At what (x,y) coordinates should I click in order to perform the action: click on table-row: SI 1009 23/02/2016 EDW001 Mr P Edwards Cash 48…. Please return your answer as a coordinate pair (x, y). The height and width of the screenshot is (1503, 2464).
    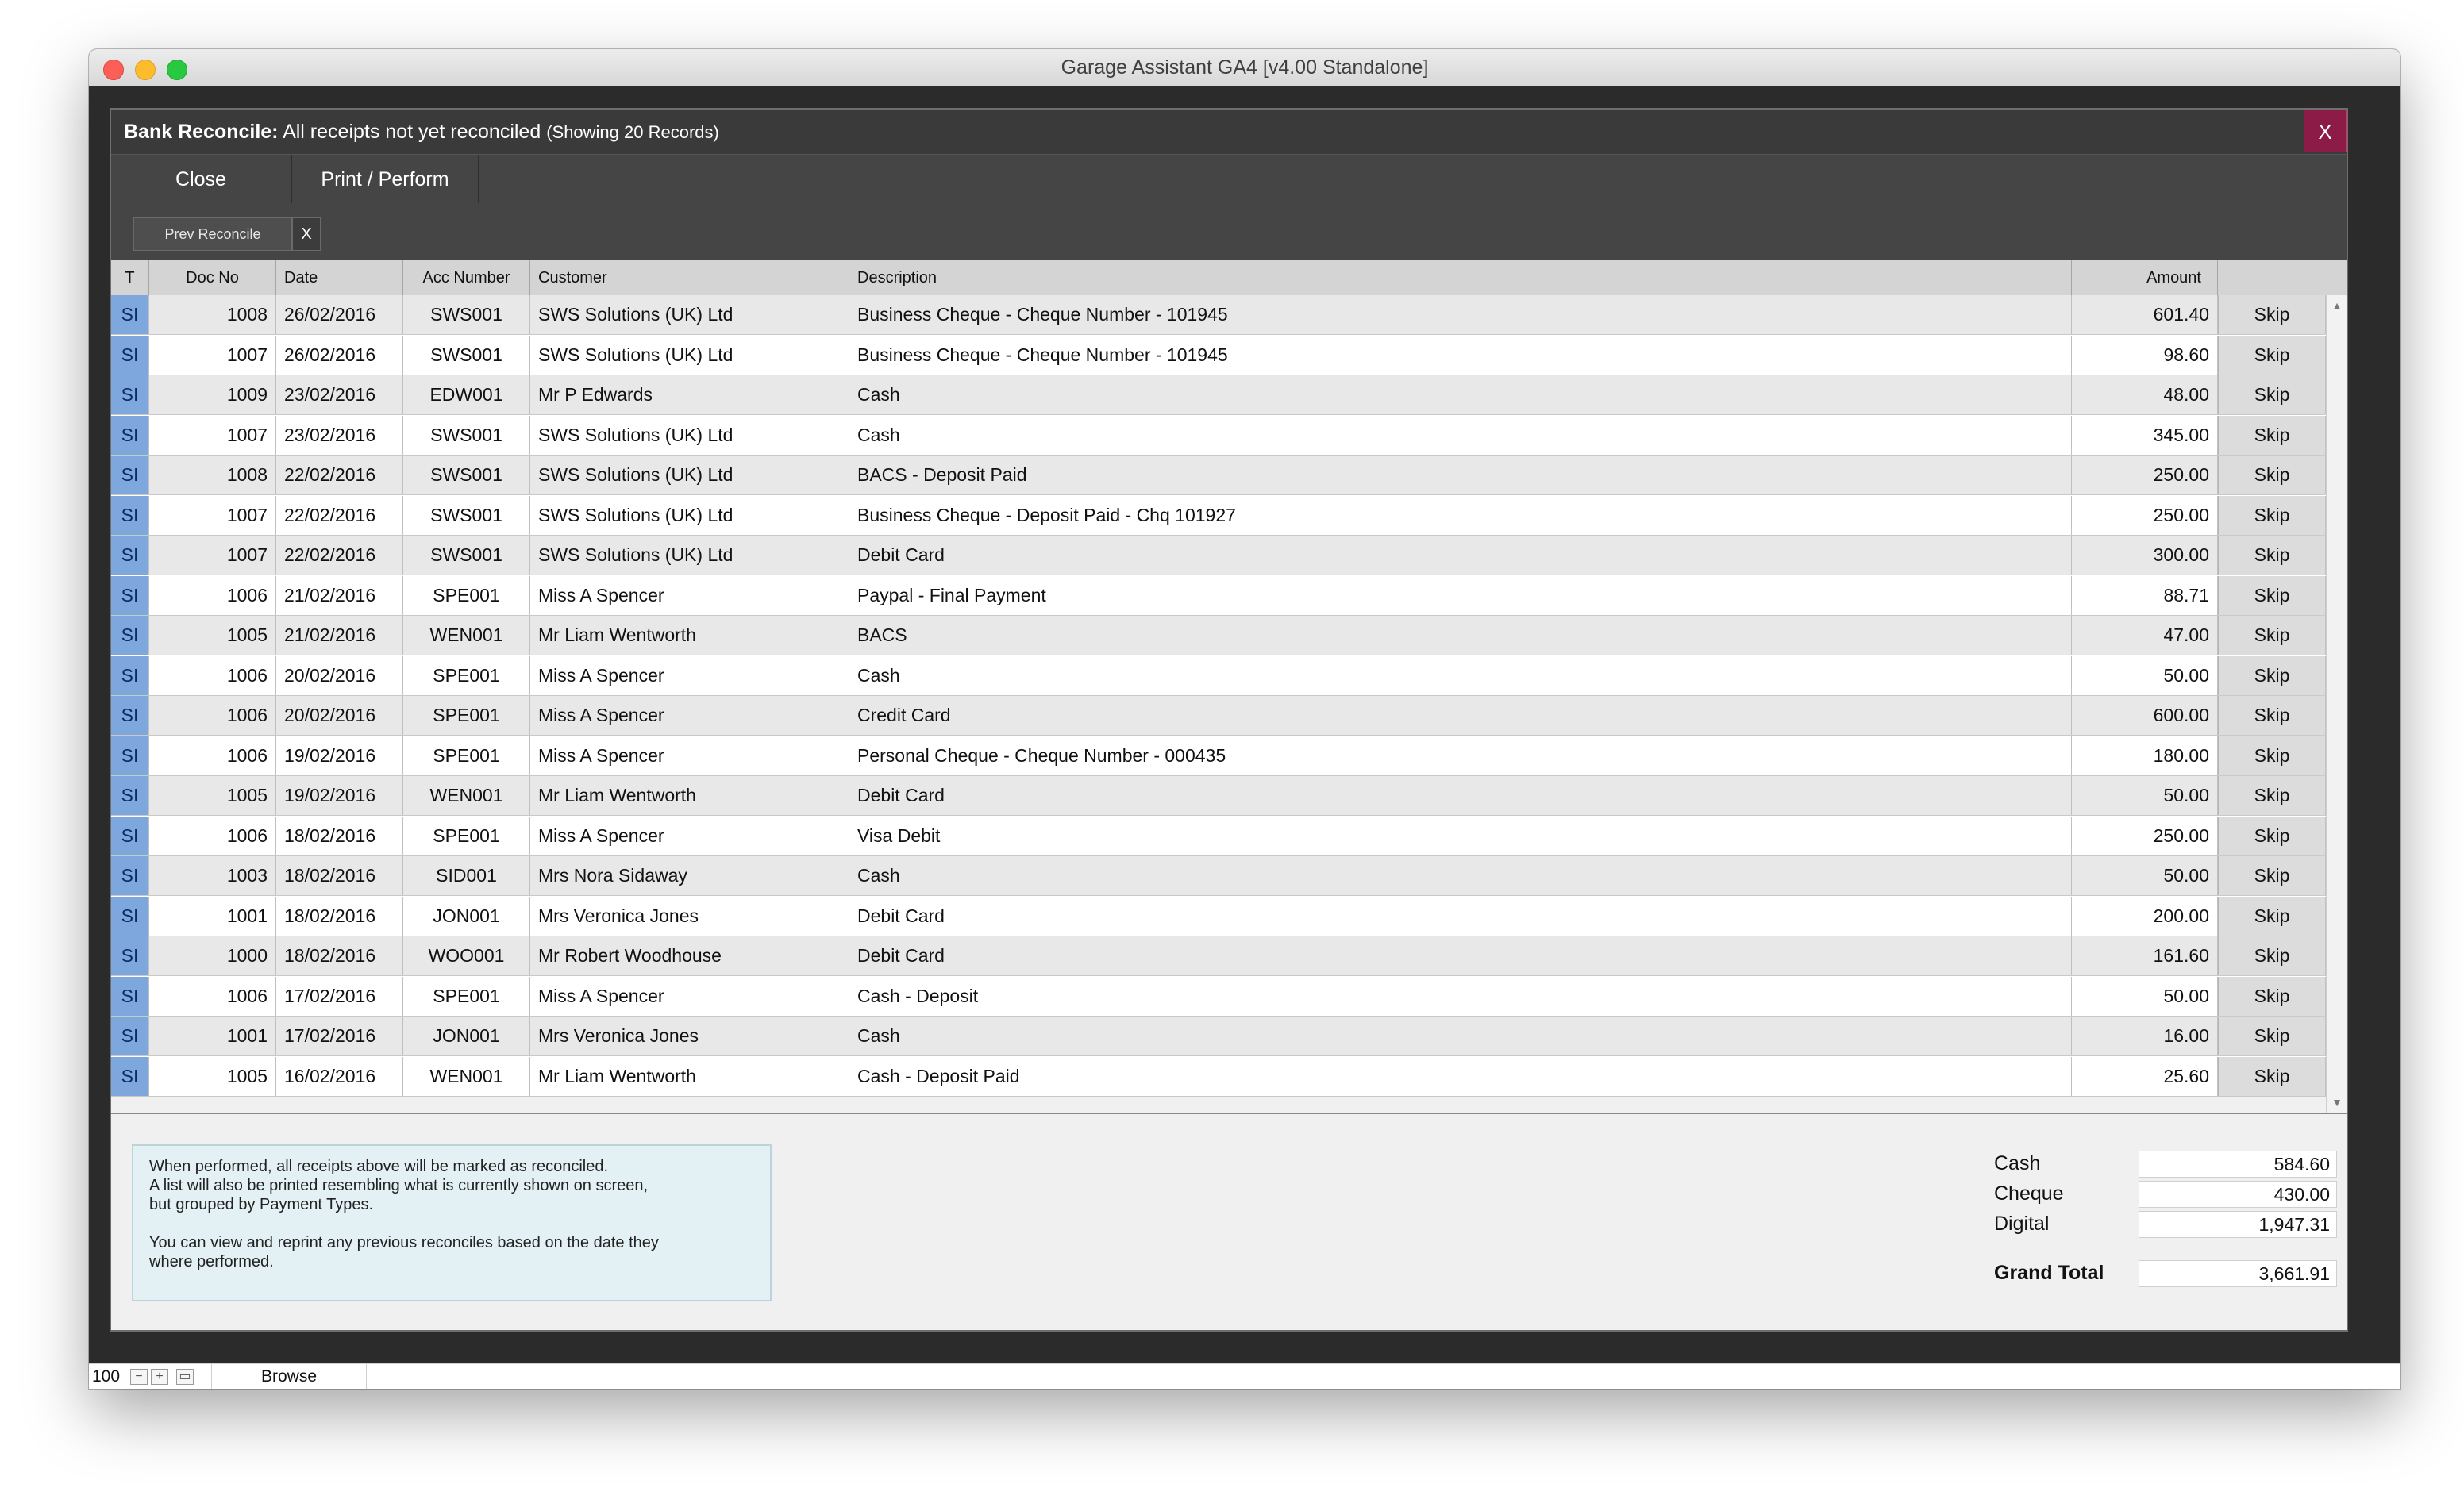
    Looking at the image, I should click on (1218, 395).